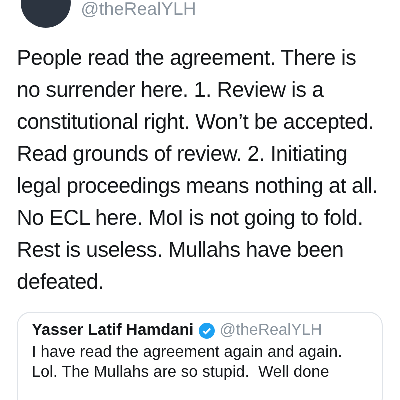  Describe the element at coordinates (188, 363) in the screenshot. I see `quoted-tweet-text: I have read the agreement again and again. Lol. The Mullahs are so stupid. Well done` at that location.